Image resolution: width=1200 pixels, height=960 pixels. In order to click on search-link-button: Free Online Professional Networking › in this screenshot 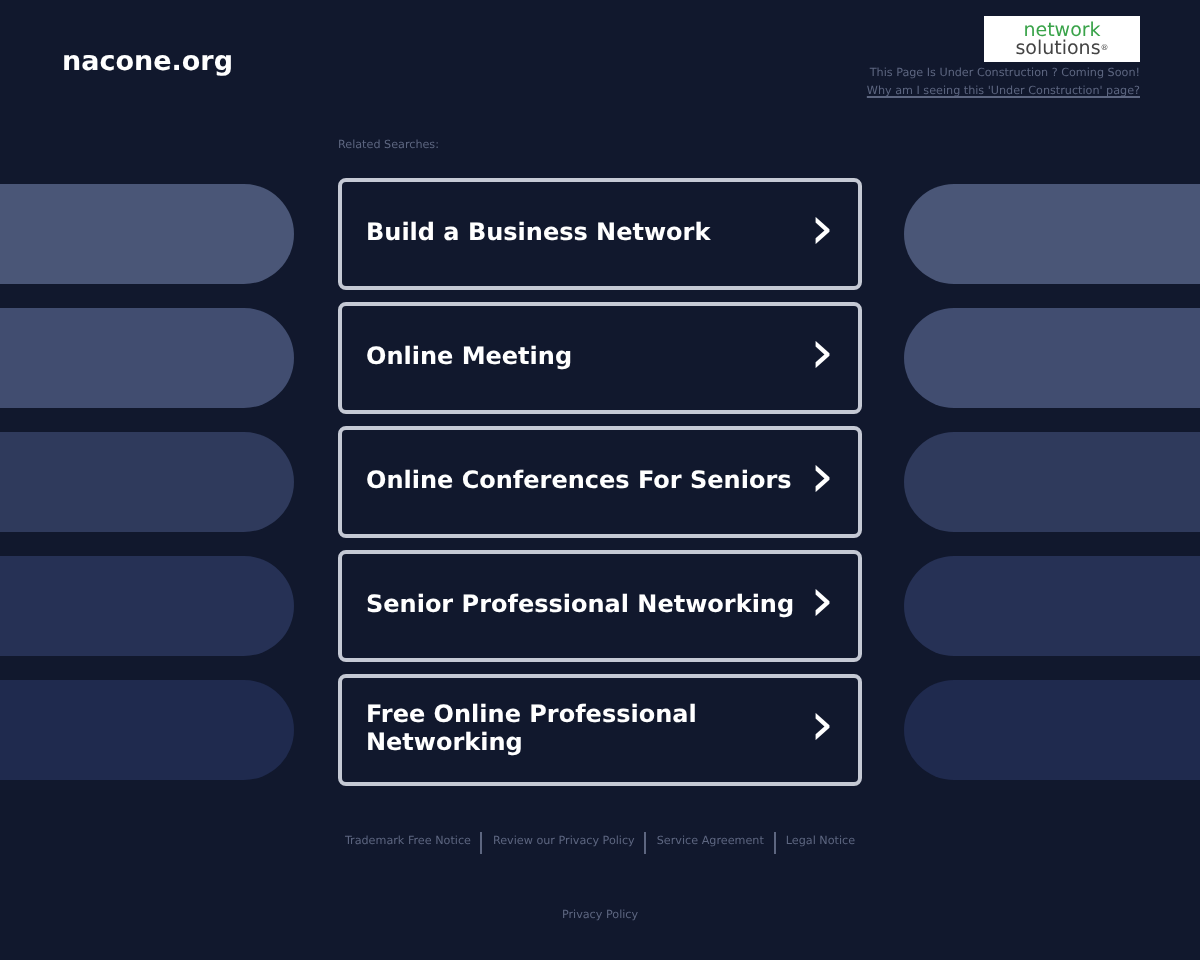, I will do `click(600, 730)`.